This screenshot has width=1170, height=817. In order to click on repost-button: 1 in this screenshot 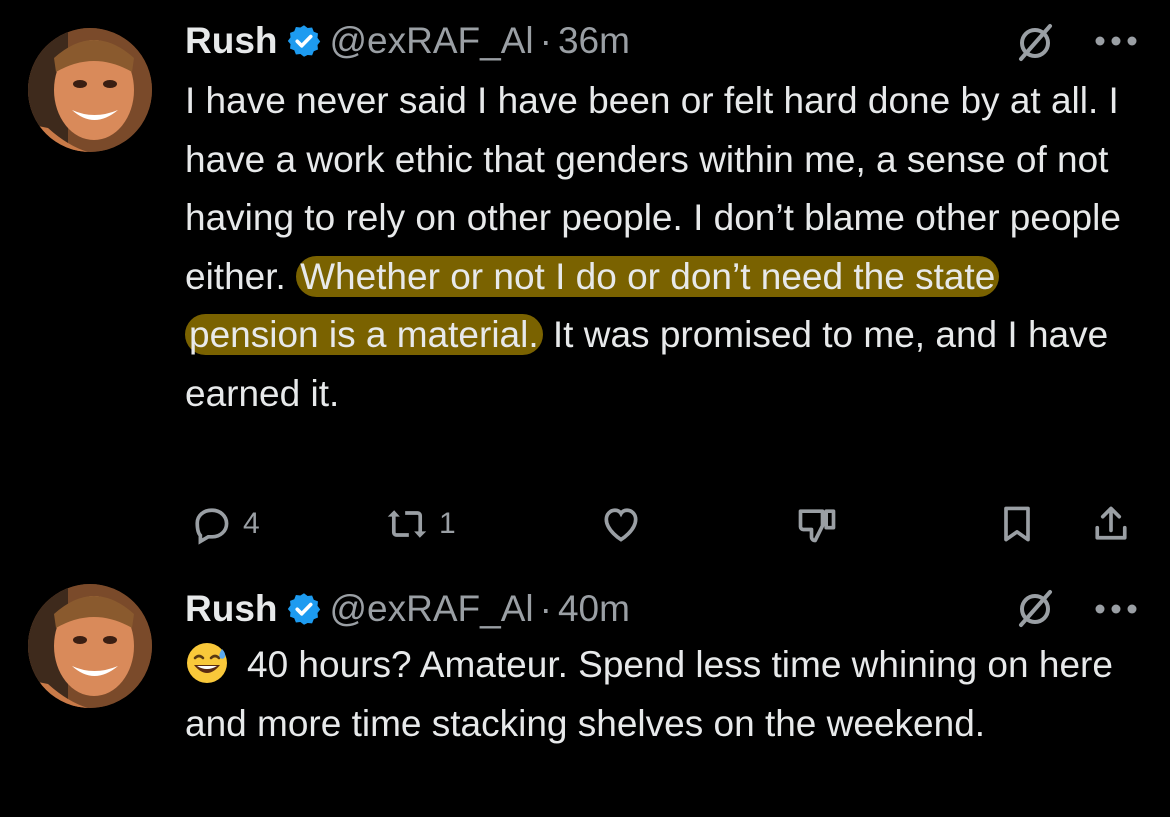, I will do `click(420, 524)`.